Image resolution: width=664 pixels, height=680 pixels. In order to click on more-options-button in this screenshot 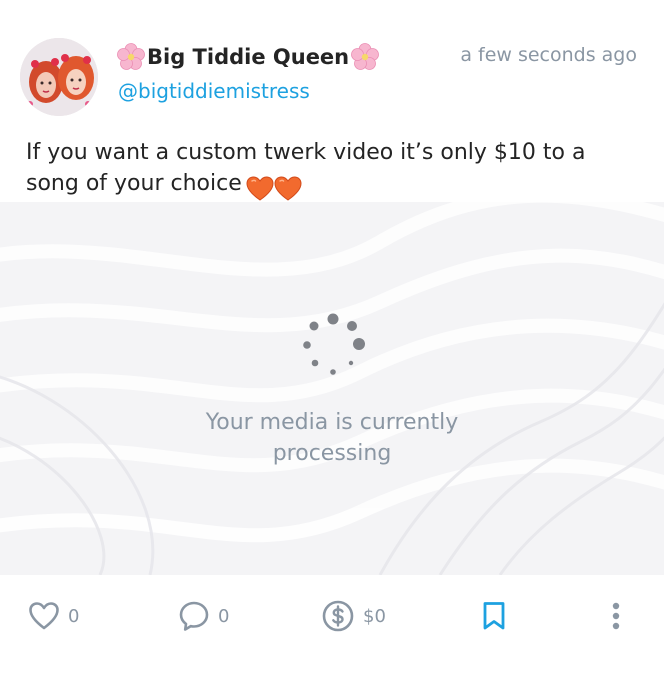, I will do `click(616, 616)`.